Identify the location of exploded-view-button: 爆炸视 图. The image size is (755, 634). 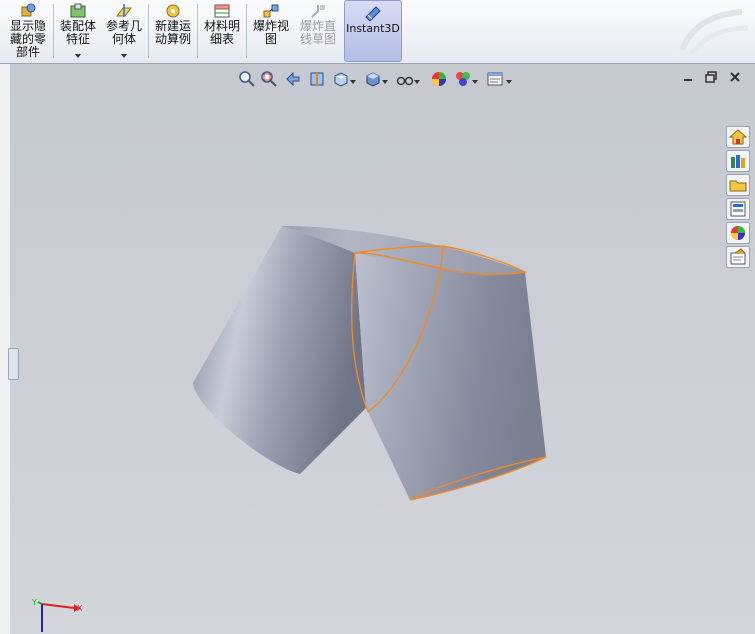
(271, 31).